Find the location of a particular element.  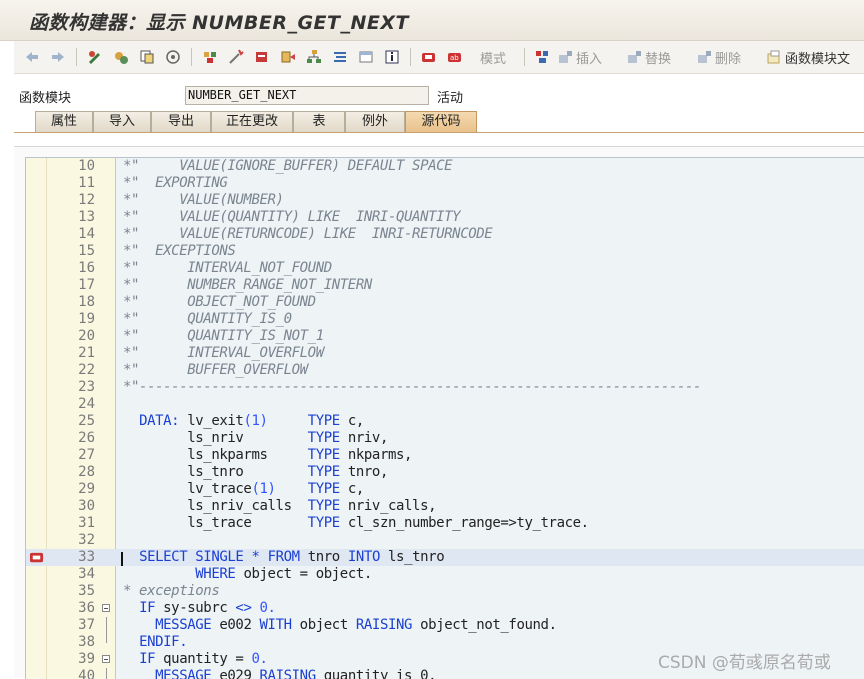

code-text: *" VALUE(IGNORE_BUFFER) DEFAULT SPACE is located at coordinates (288, 166).